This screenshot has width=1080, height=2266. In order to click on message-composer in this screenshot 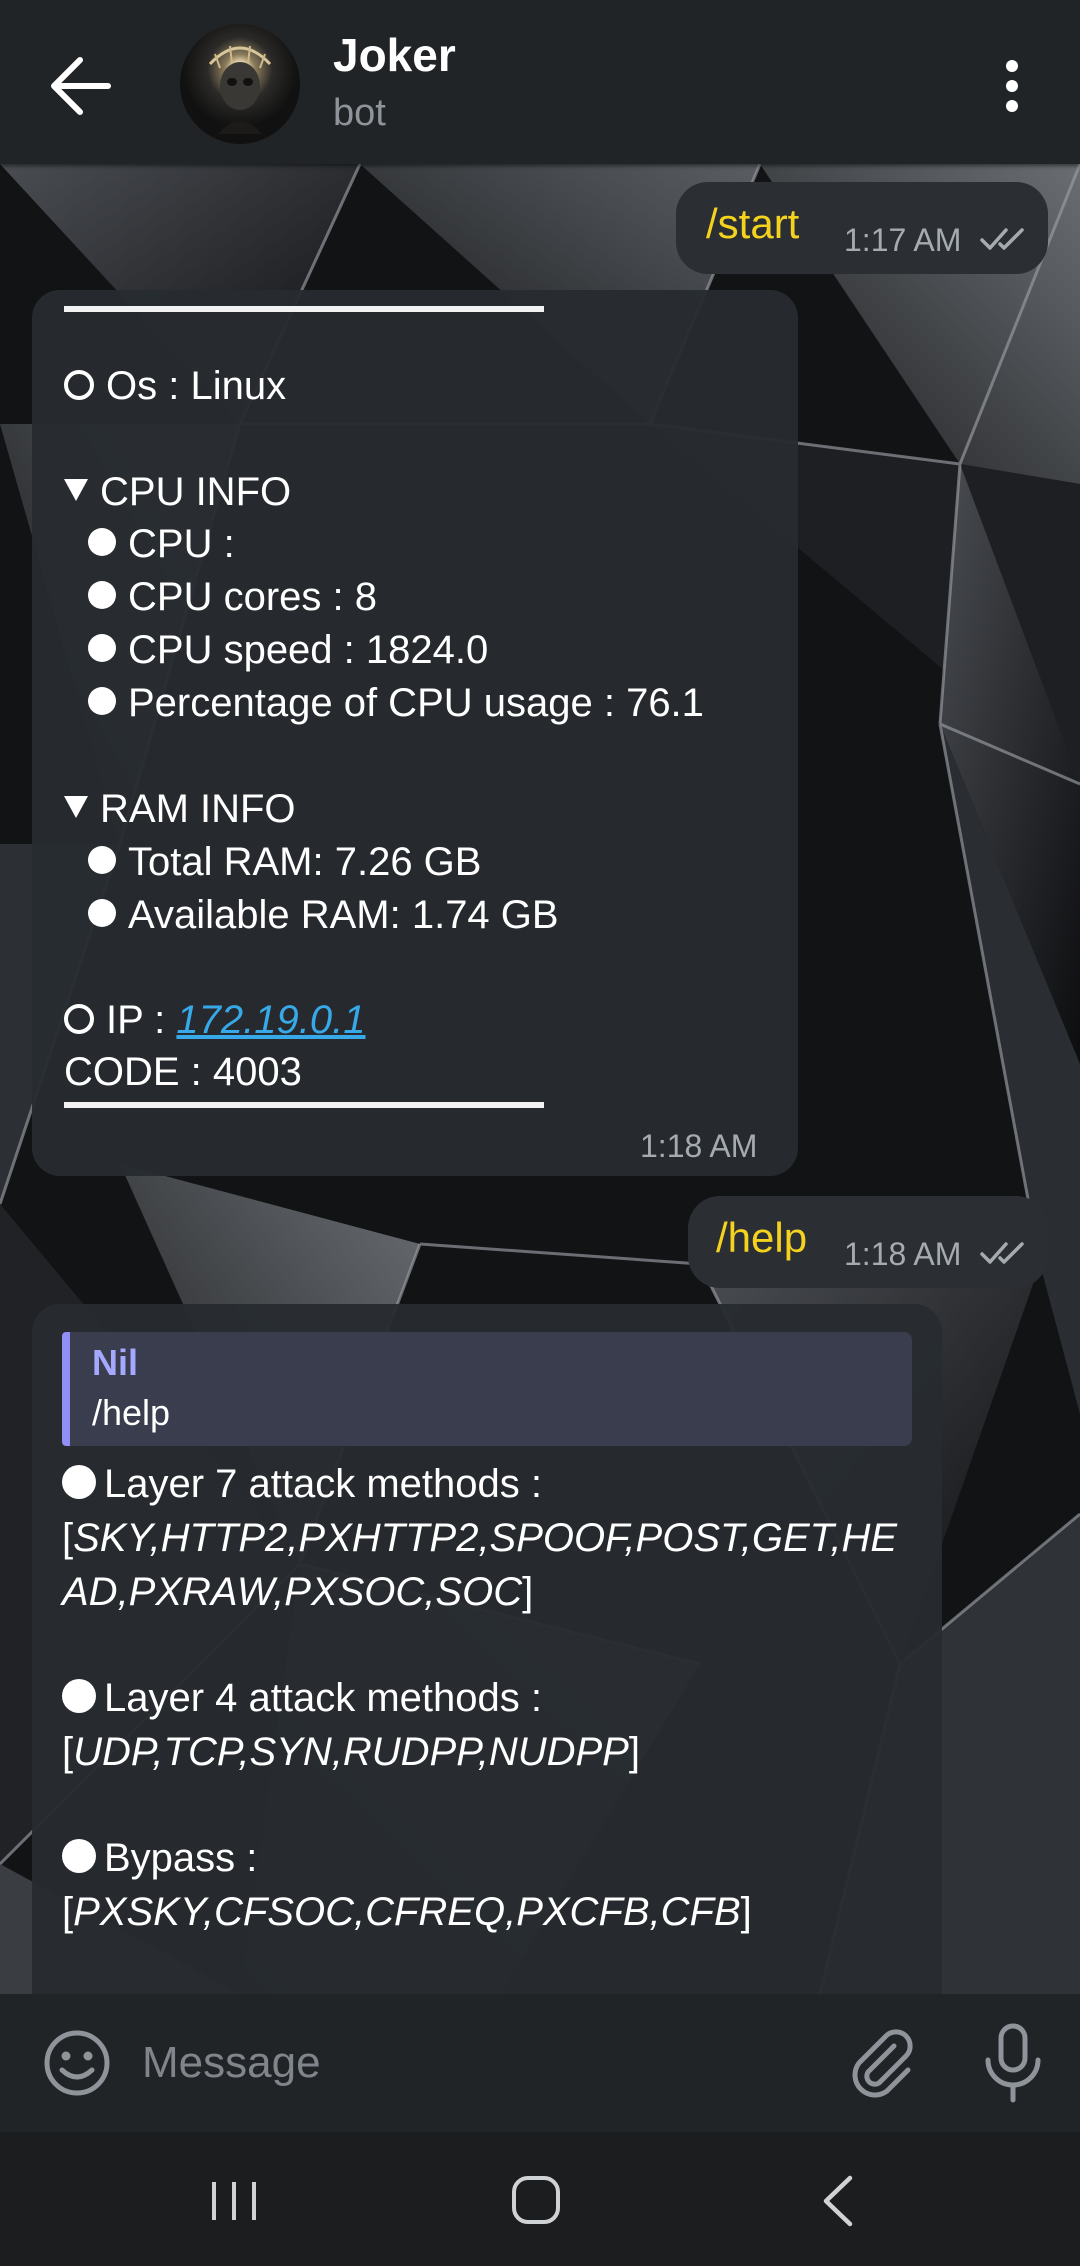, I will do `click(540, 2063)`.